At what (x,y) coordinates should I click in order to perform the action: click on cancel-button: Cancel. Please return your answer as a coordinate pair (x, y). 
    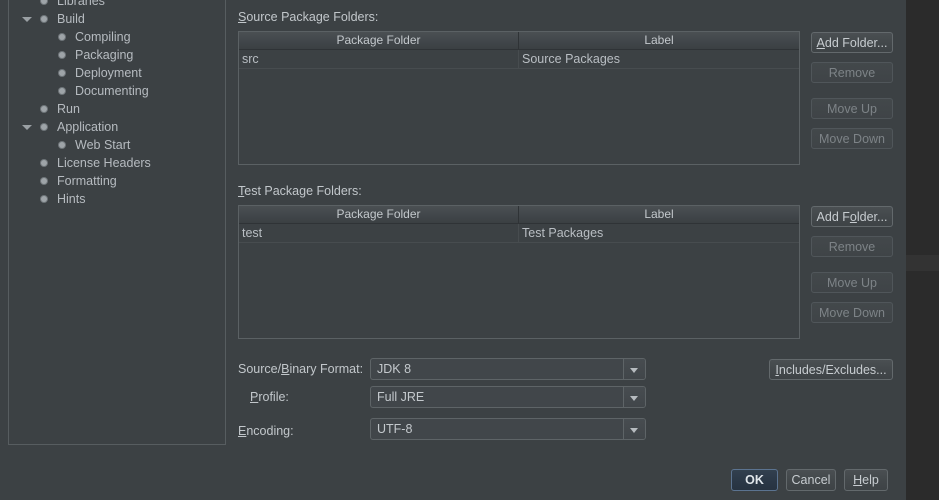
    Looking at the image, I should click on (811, 480).